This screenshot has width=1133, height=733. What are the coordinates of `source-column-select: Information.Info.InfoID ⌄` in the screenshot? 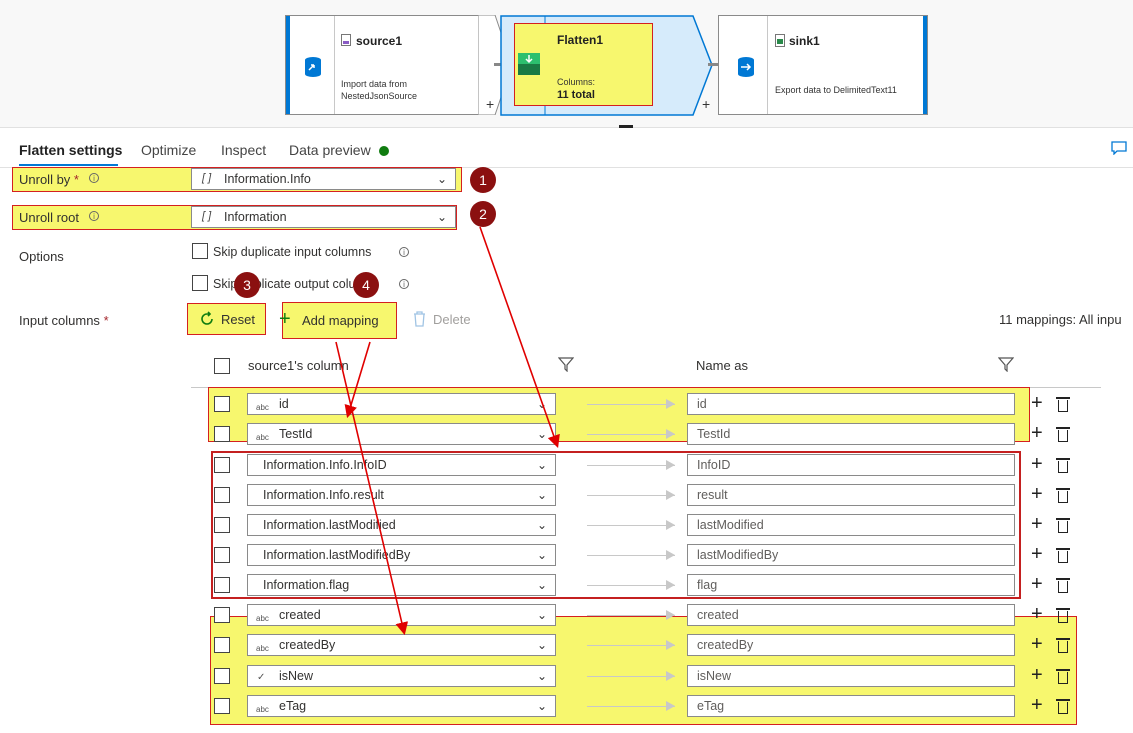 It's located at (401, 465).